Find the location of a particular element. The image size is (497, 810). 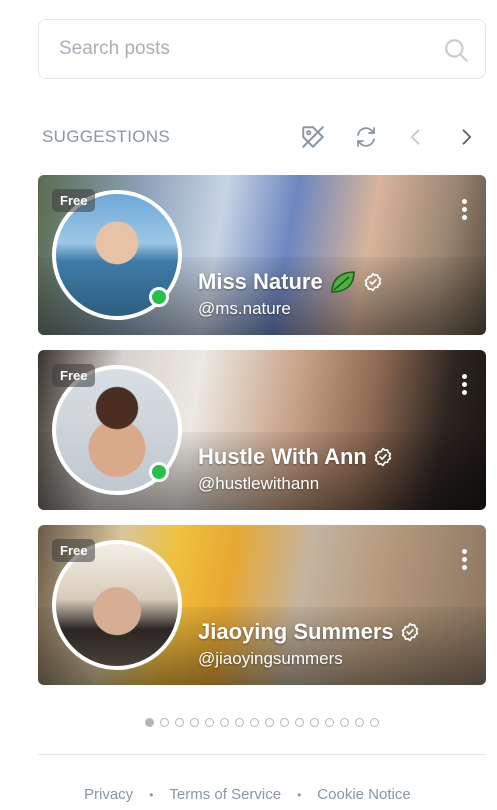

search-input is located at coordinates (249, 49).